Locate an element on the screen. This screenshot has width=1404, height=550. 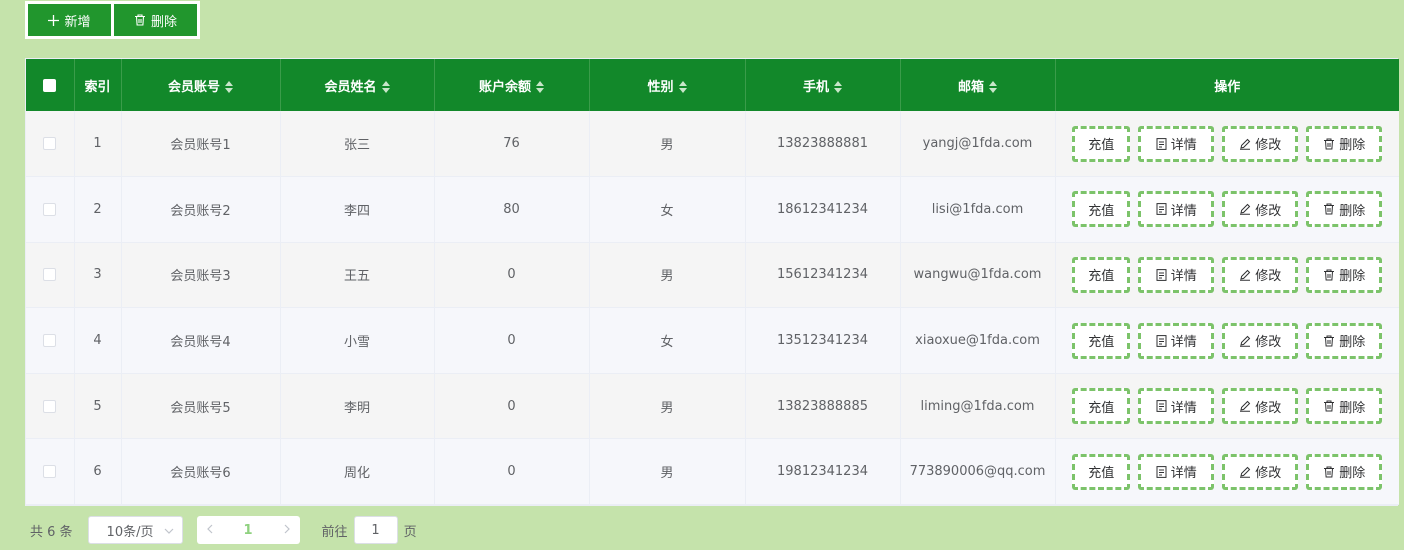
add-button: 新增 is located at coordinates (69, 20).